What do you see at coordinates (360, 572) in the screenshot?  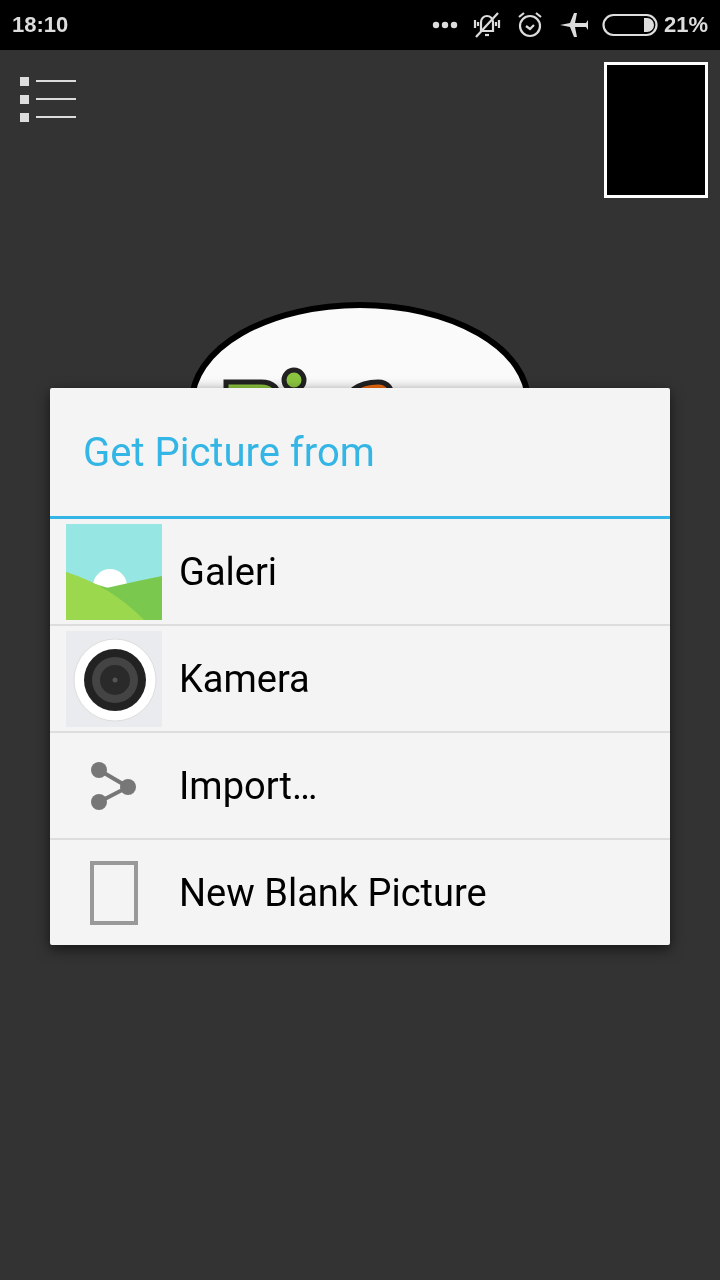 I see `menu-item: Galeri` at bounding box center [360, 572].